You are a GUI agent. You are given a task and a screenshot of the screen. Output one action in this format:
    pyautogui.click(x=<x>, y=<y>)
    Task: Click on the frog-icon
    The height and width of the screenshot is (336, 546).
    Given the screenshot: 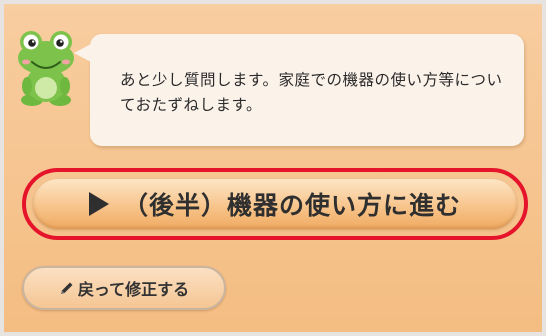 What is the action you would take?
    pyautogui.click(x=46, y=67)
    